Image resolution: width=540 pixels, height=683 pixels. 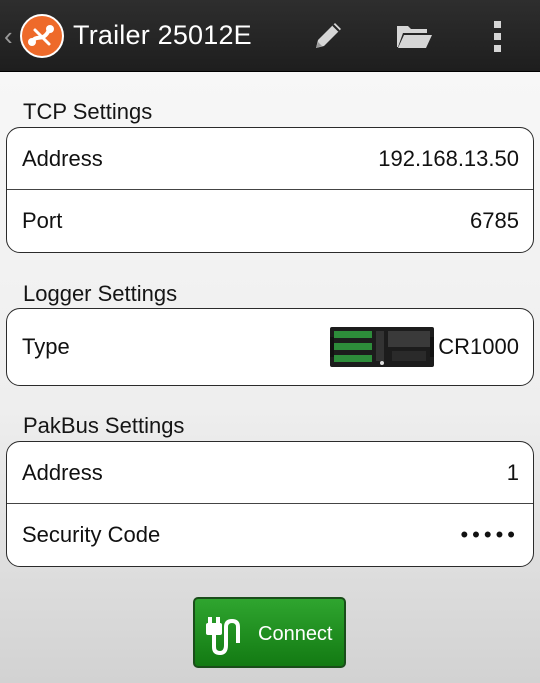 What do you see at coordinates (100, 293) in the screenshot?
I see `logger-settings-heading: Logger Settings` at bounding box center [100, 293].